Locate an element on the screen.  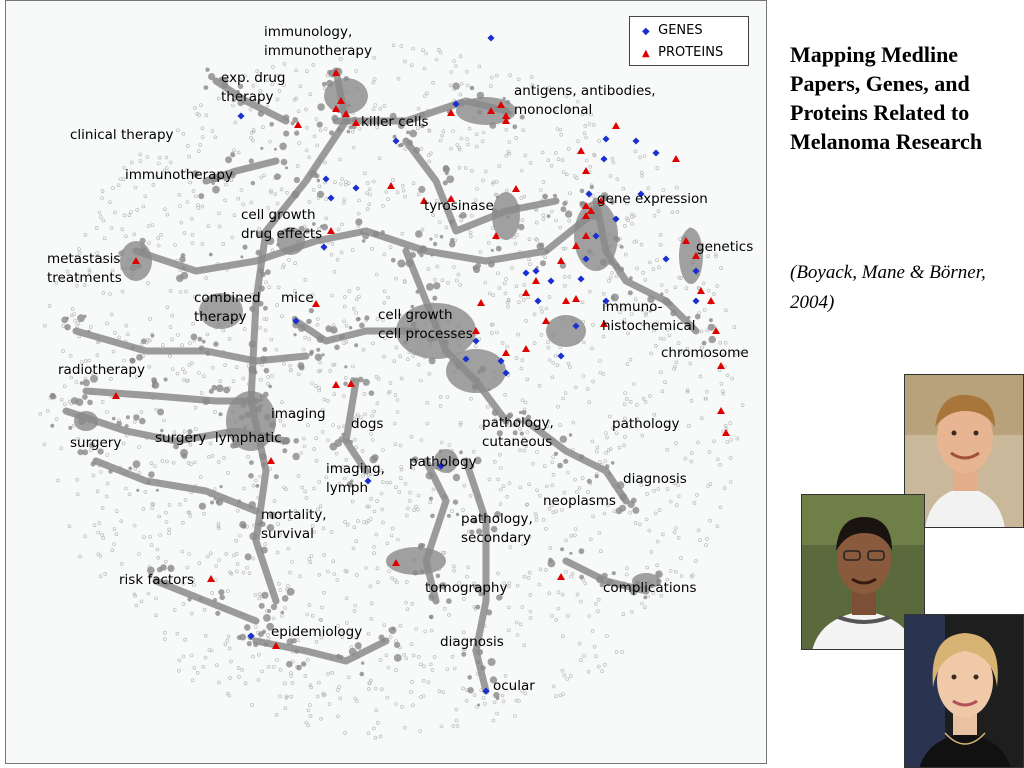
map-label-radiotherapy: radiotherapy is located at coordinates (101, 370).